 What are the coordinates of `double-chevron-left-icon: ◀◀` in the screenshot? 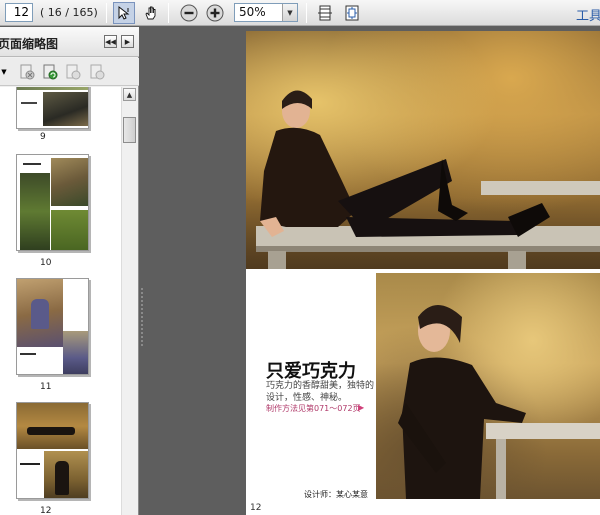 It's located at (110, 41).